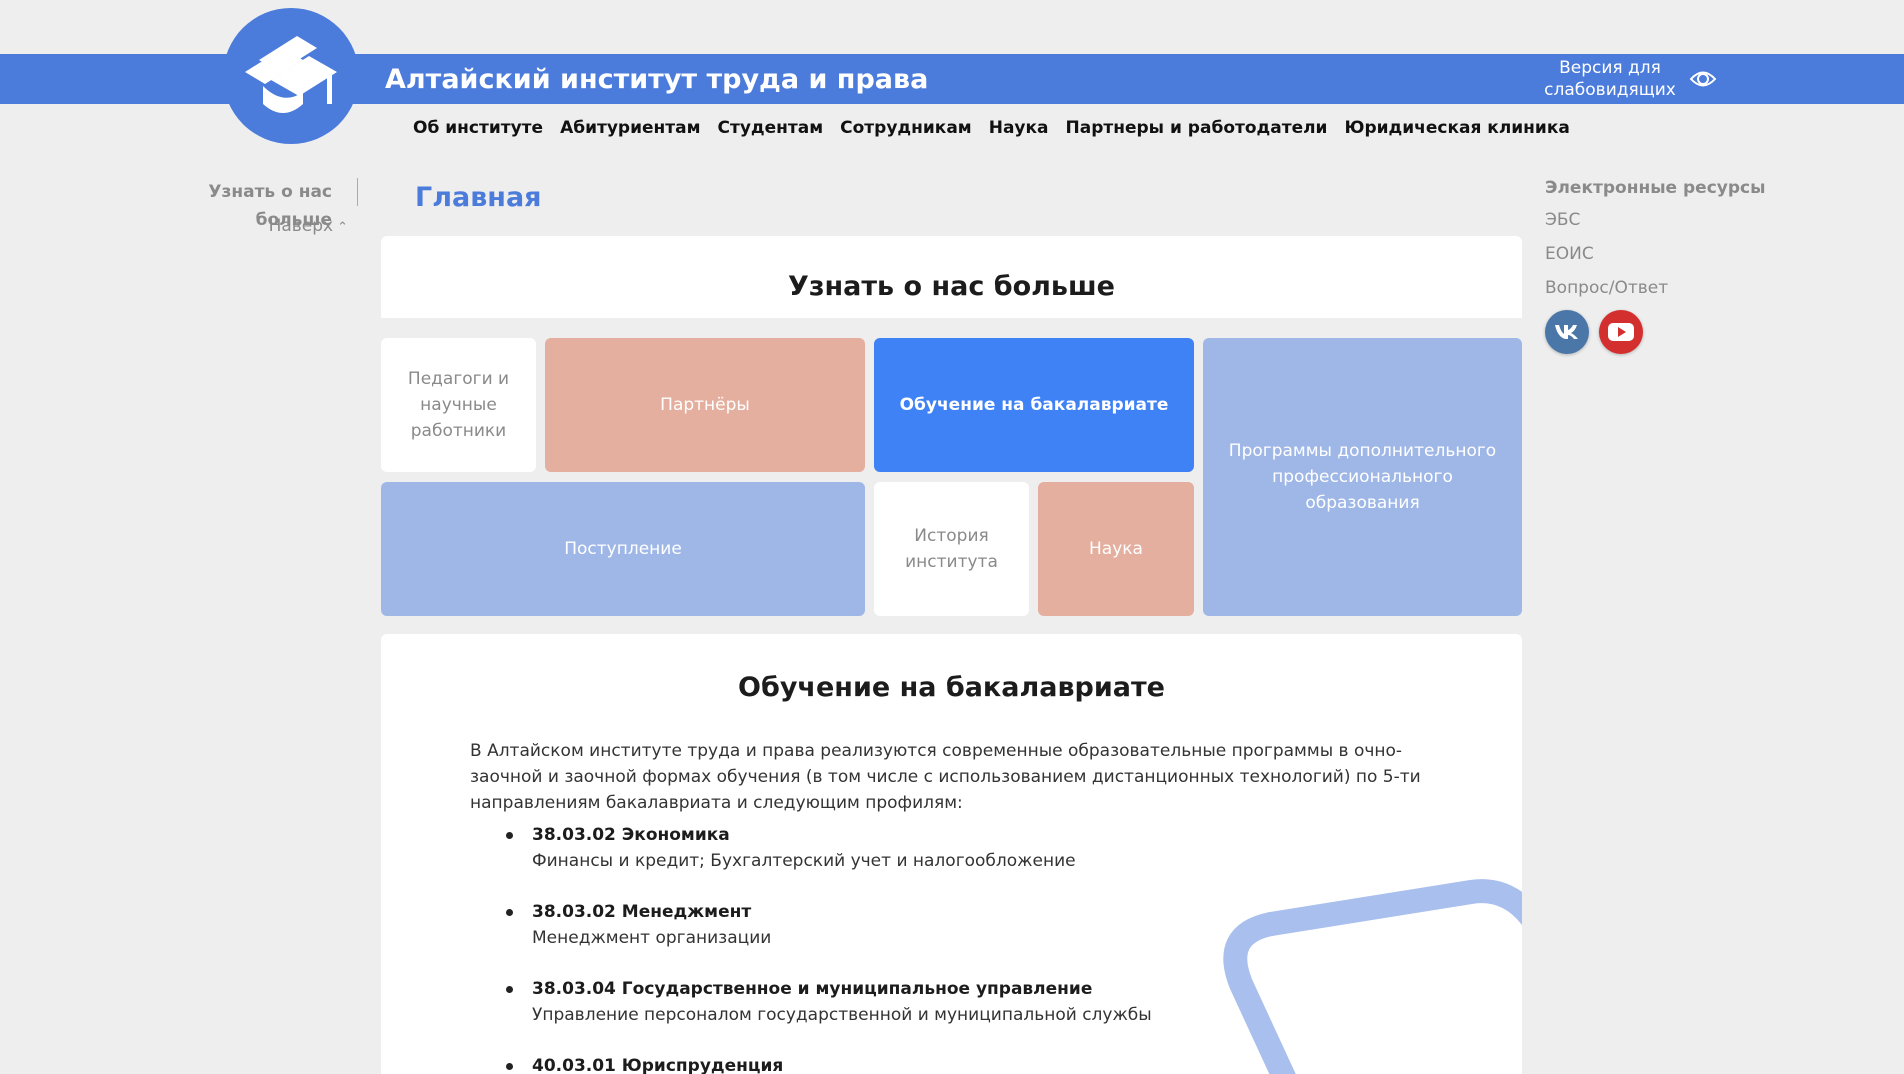  I want to click on page-title: Главная, so click(478, 197).